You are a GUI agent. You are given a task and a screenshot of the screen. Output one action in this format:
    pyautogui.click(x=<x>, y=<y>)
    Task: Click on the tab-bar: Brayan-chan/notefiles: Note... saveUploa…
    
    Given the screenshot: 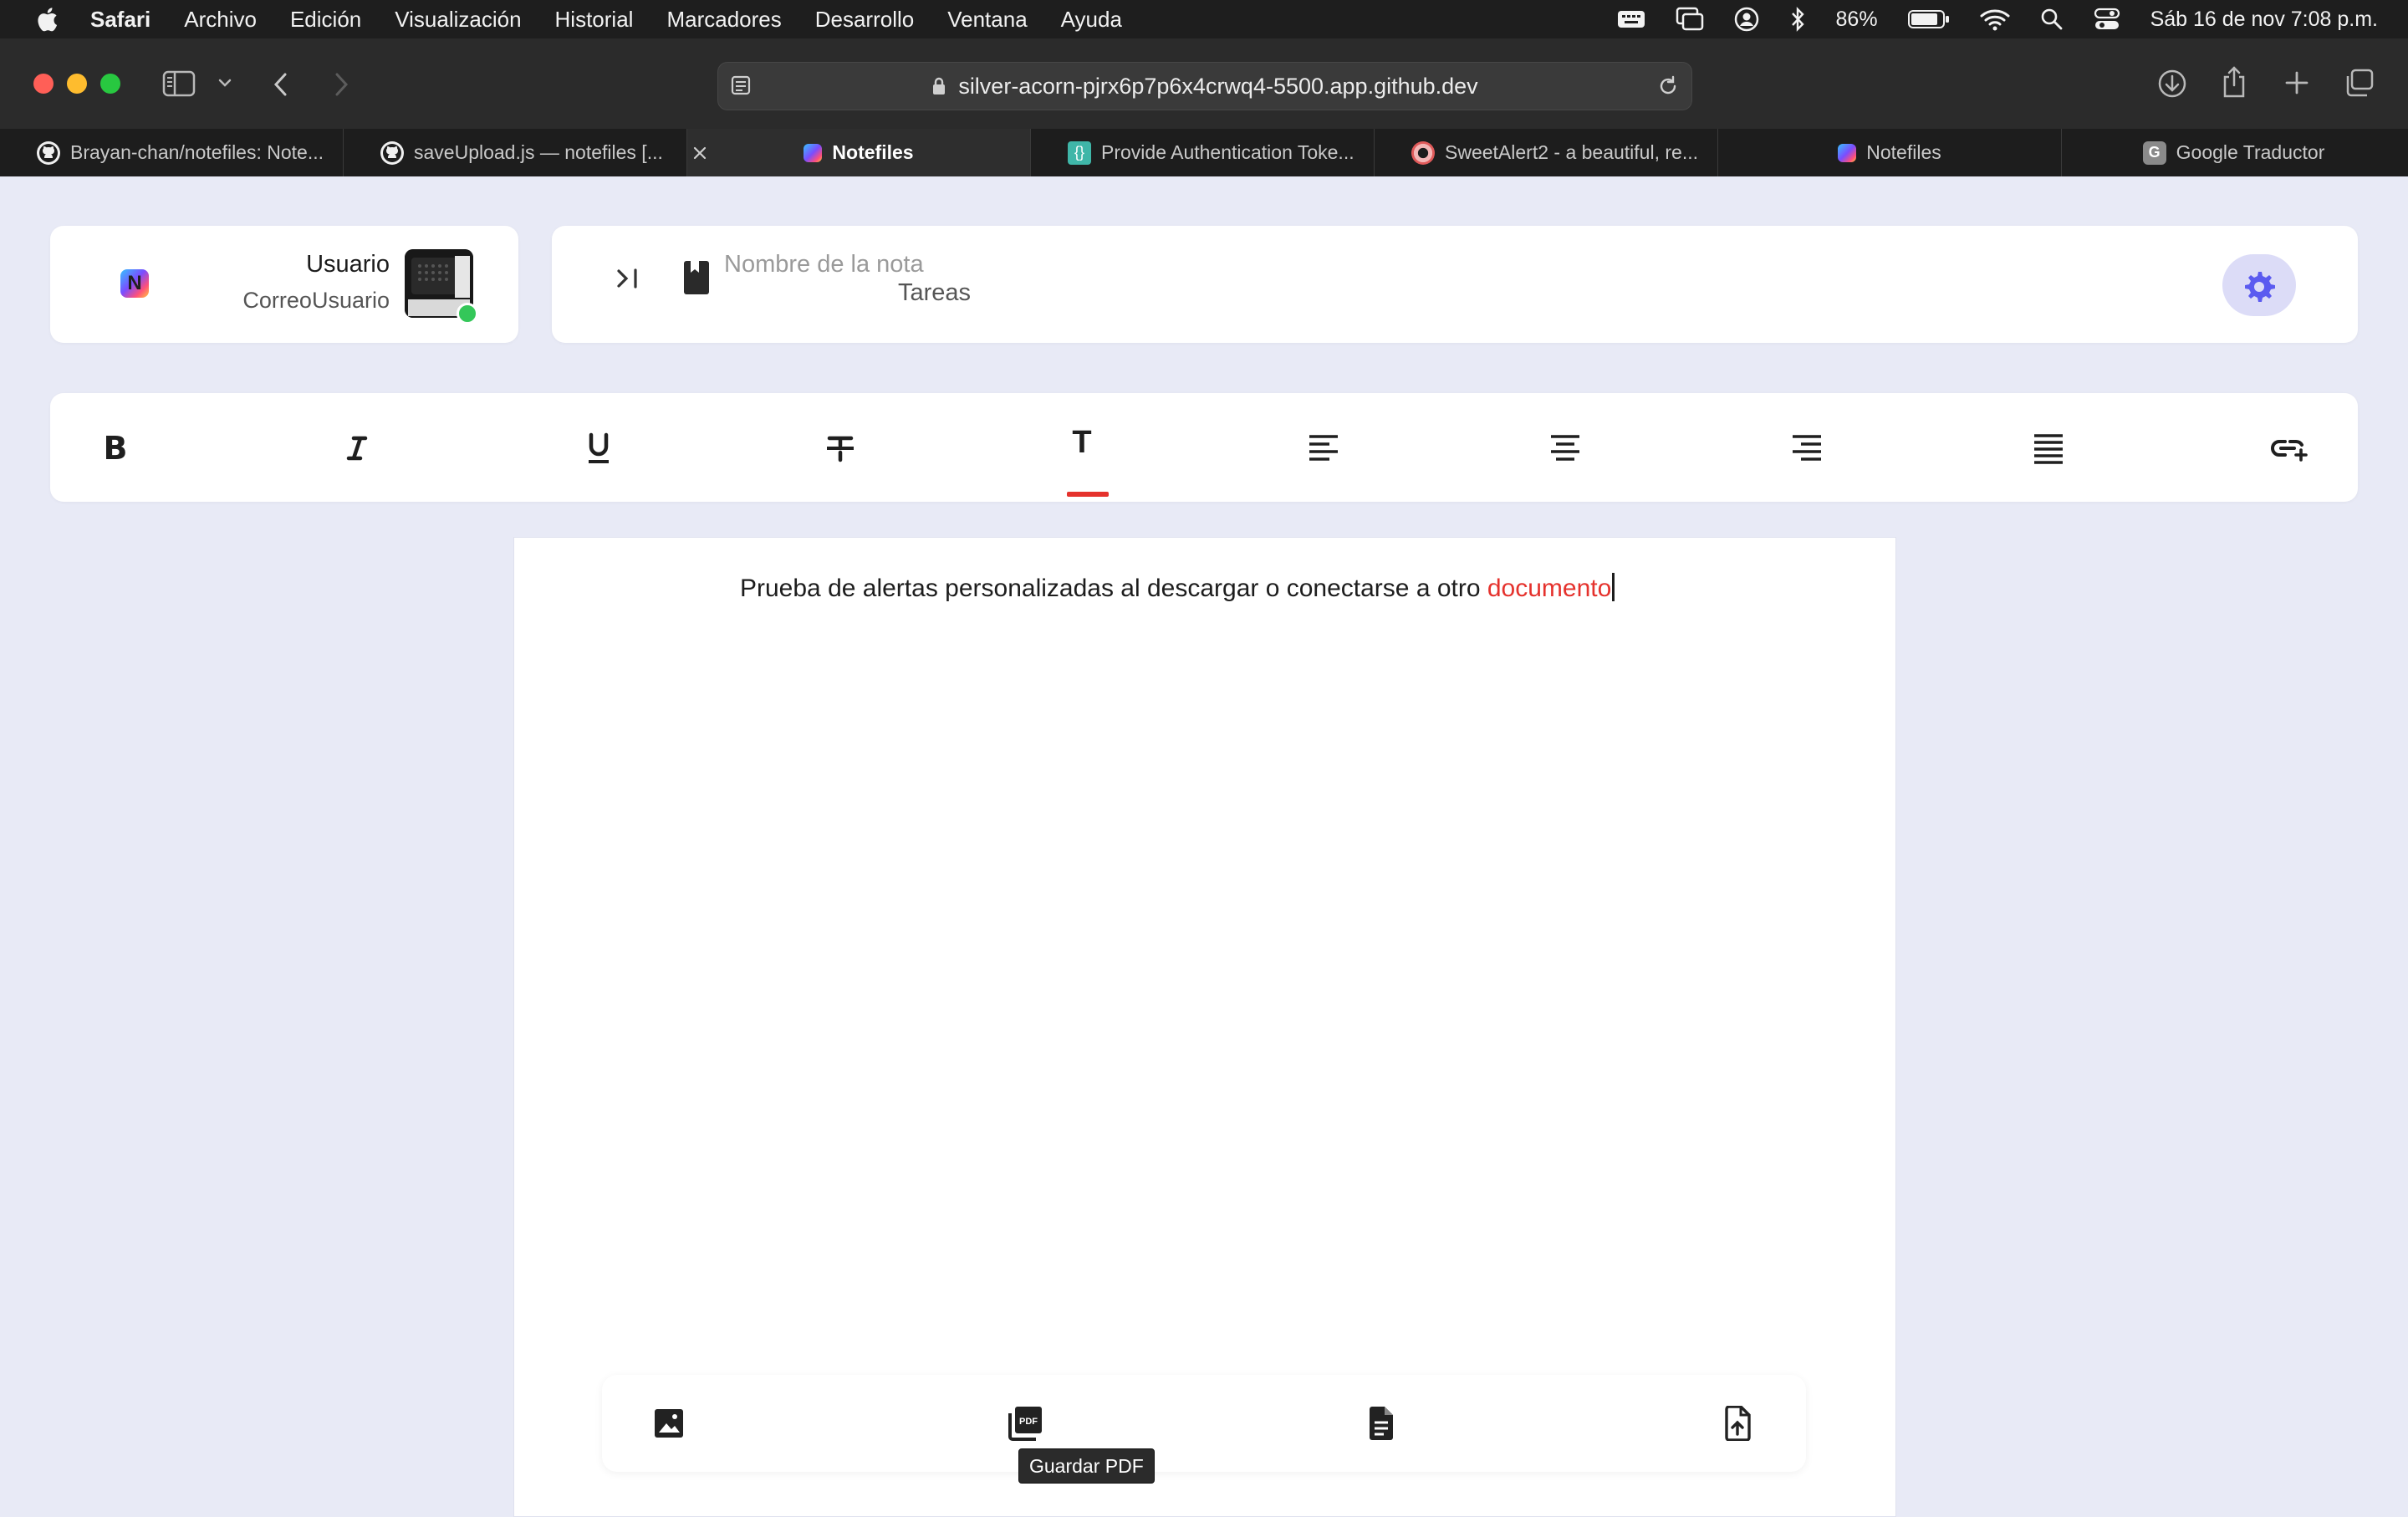 What is the action you would take?
    pyautogui.click(x=1204, y=152)
    